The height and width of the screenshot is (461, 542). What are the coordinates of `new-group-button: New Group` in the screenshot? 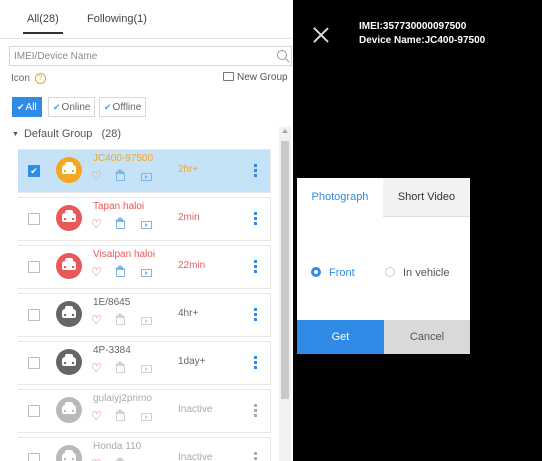 It's located at (255, 77).